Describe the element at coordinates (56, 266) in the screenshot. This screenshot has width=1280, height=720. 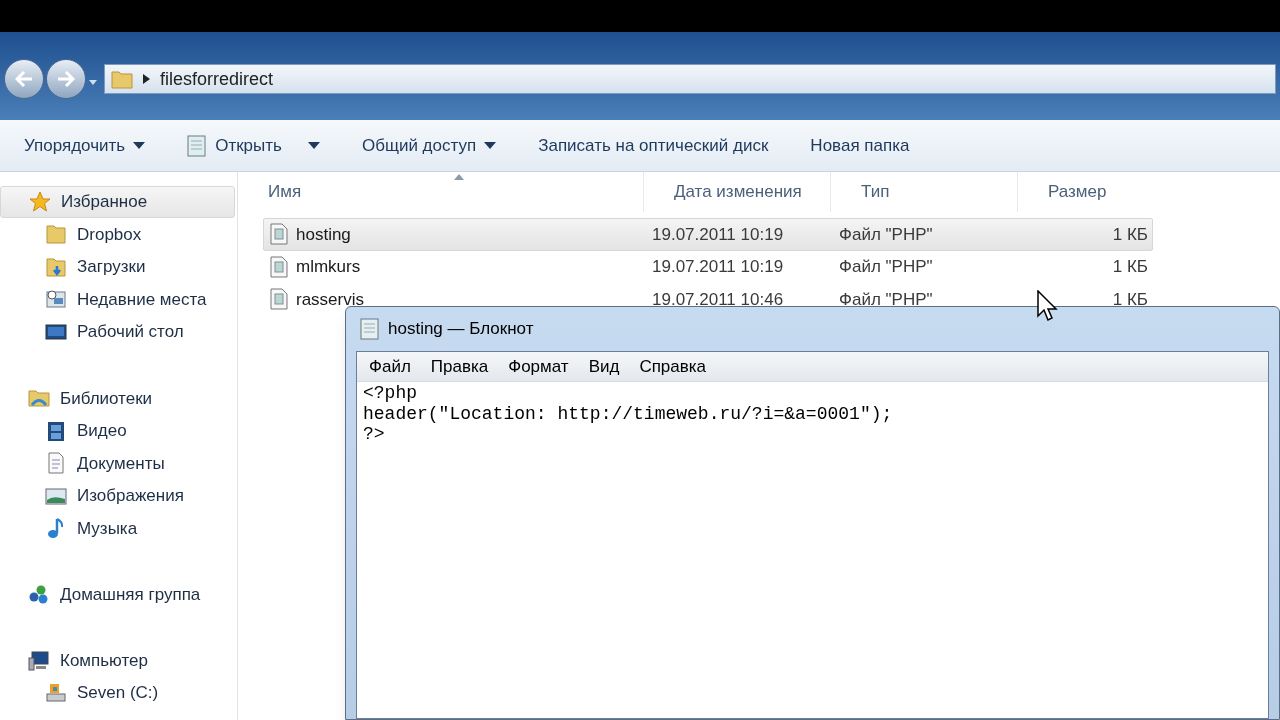
I see `download-folder-icon` at that location.